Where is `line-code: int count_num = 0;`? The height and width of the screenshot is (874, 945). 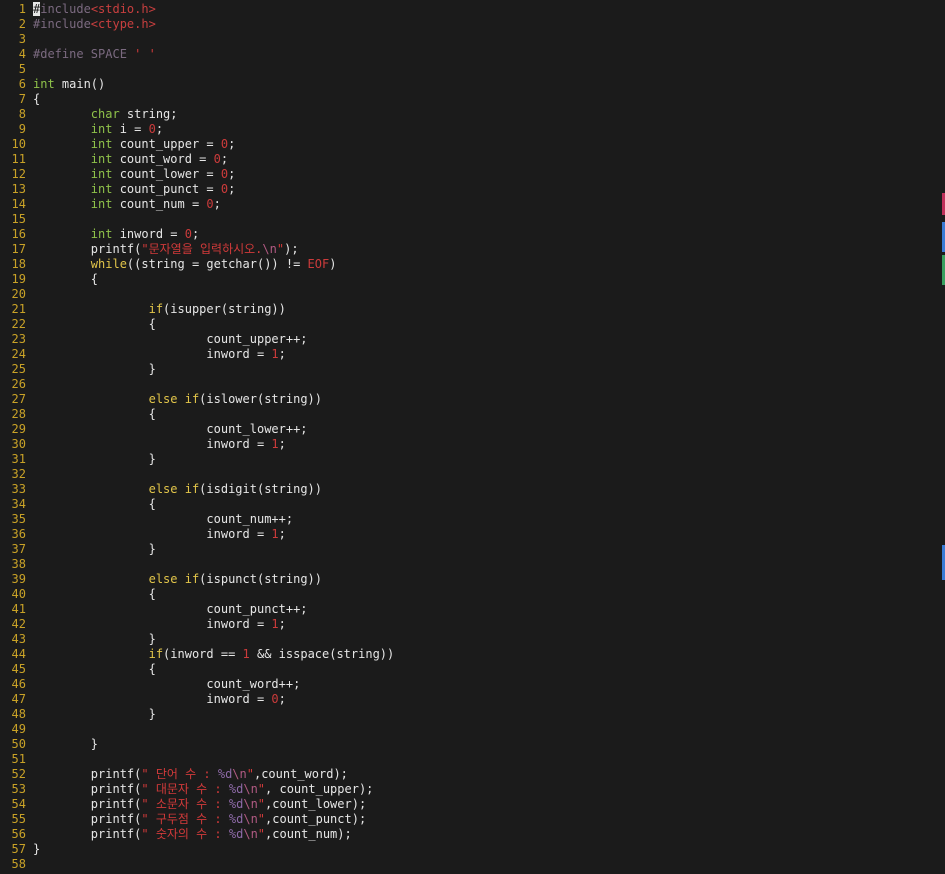 line-code: int count_num = 0; is located at coordinates (127, 204).